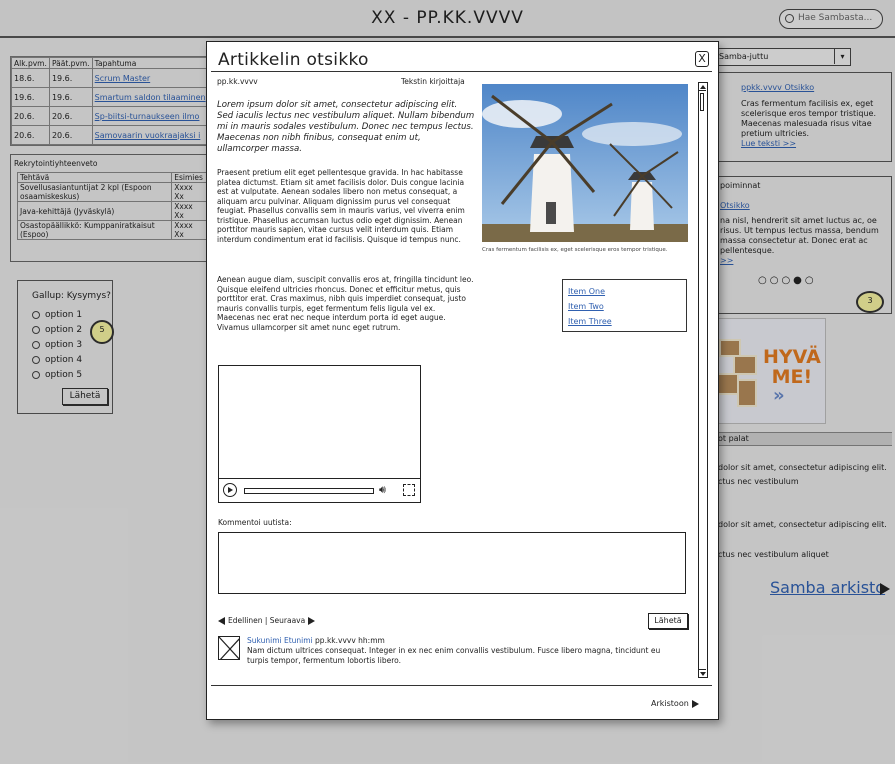  I want to click on article-date: pp.kk.vvvv, so click(237, 81).